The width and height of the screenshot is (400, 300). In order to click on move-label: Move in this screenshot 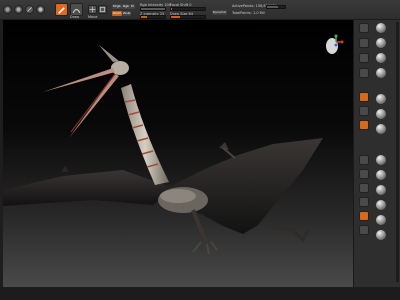, I will do `click(93, 17)`.